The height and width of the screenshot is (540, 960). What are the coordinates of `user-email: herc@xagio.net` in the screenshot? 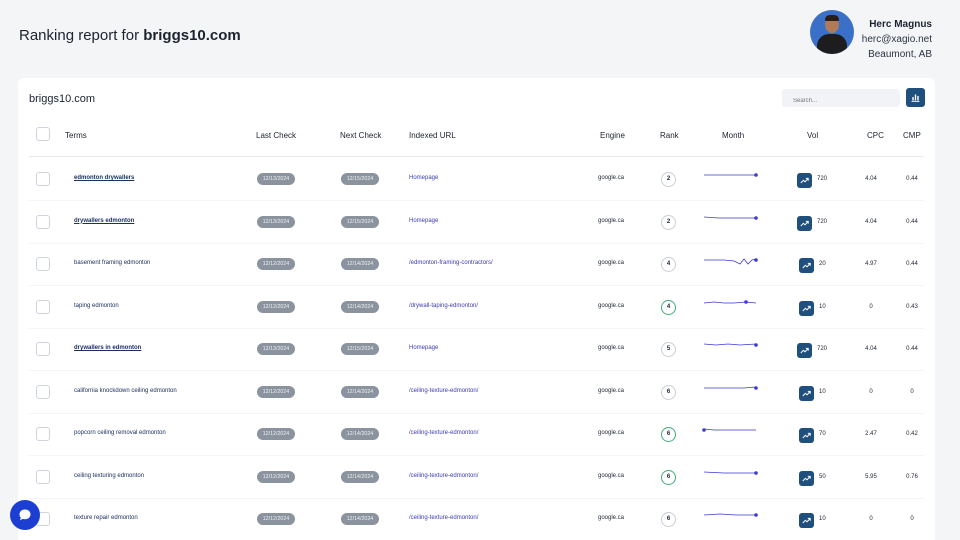 It's located at (896, 39).